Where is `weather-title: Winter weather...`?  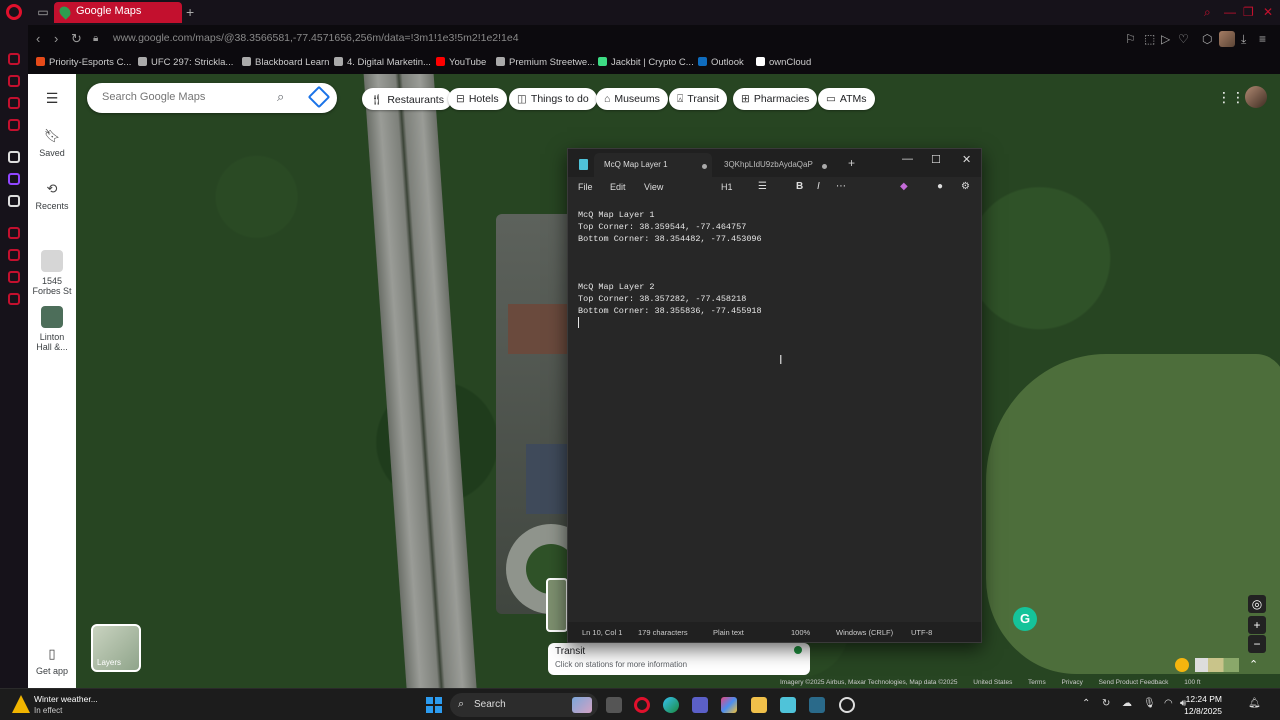 weather-title: Winter weather... is located at coordinates (66, 699).